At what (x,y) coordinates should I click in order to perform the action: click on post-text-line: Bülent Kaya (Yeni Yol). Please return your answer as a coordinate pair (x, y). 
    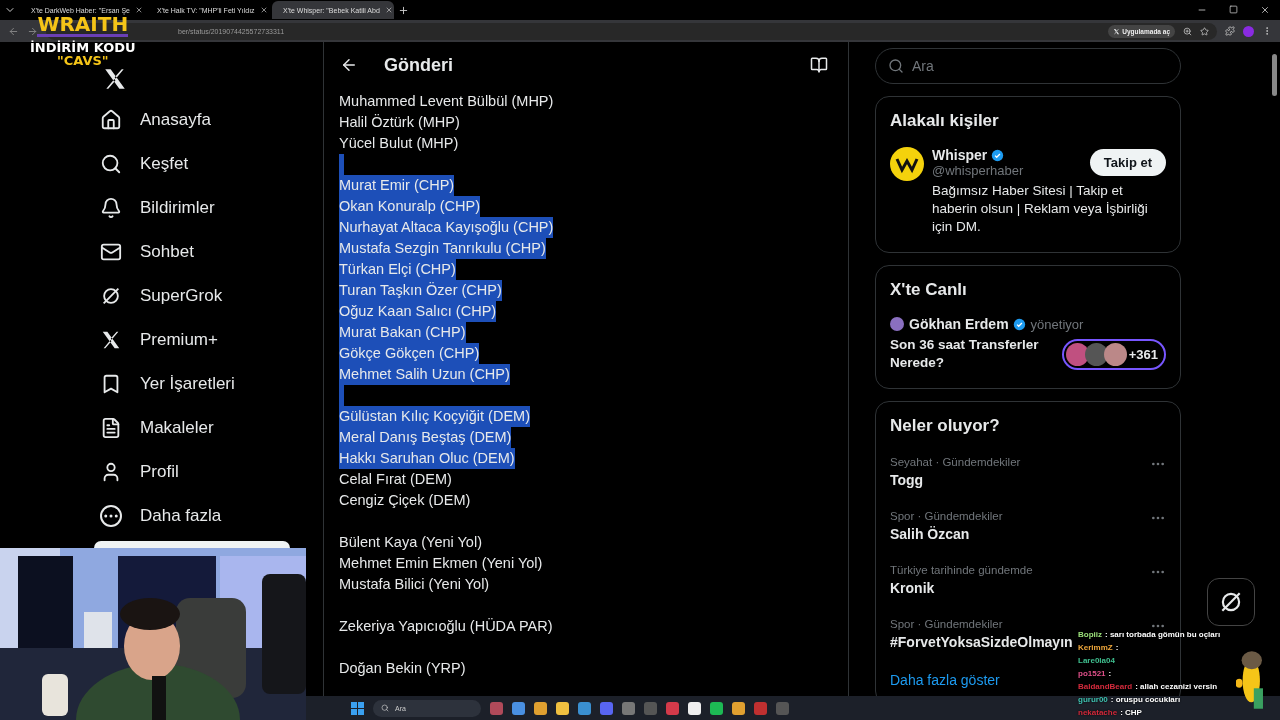
    Looking at the image, I should click on (410, 542).